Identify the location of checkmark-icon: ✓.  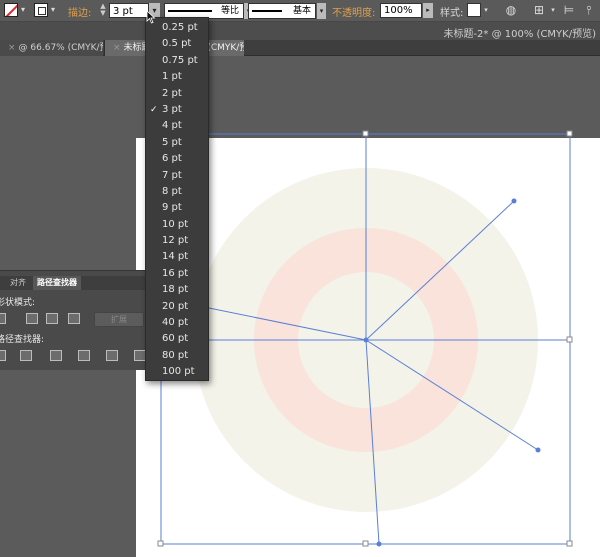
(154, 109).